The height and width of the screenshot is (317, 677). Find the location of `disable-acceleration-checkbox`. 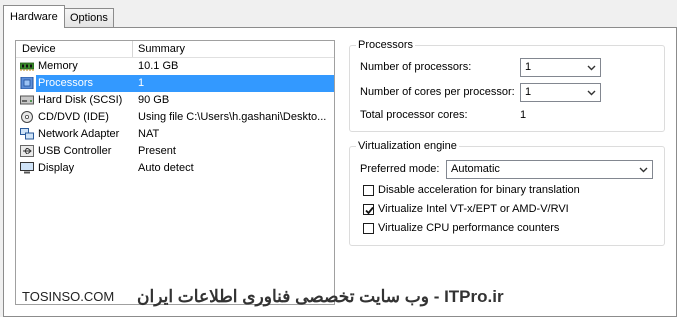

disable-acceleration-checkbox is located at coordinates (368, 190).